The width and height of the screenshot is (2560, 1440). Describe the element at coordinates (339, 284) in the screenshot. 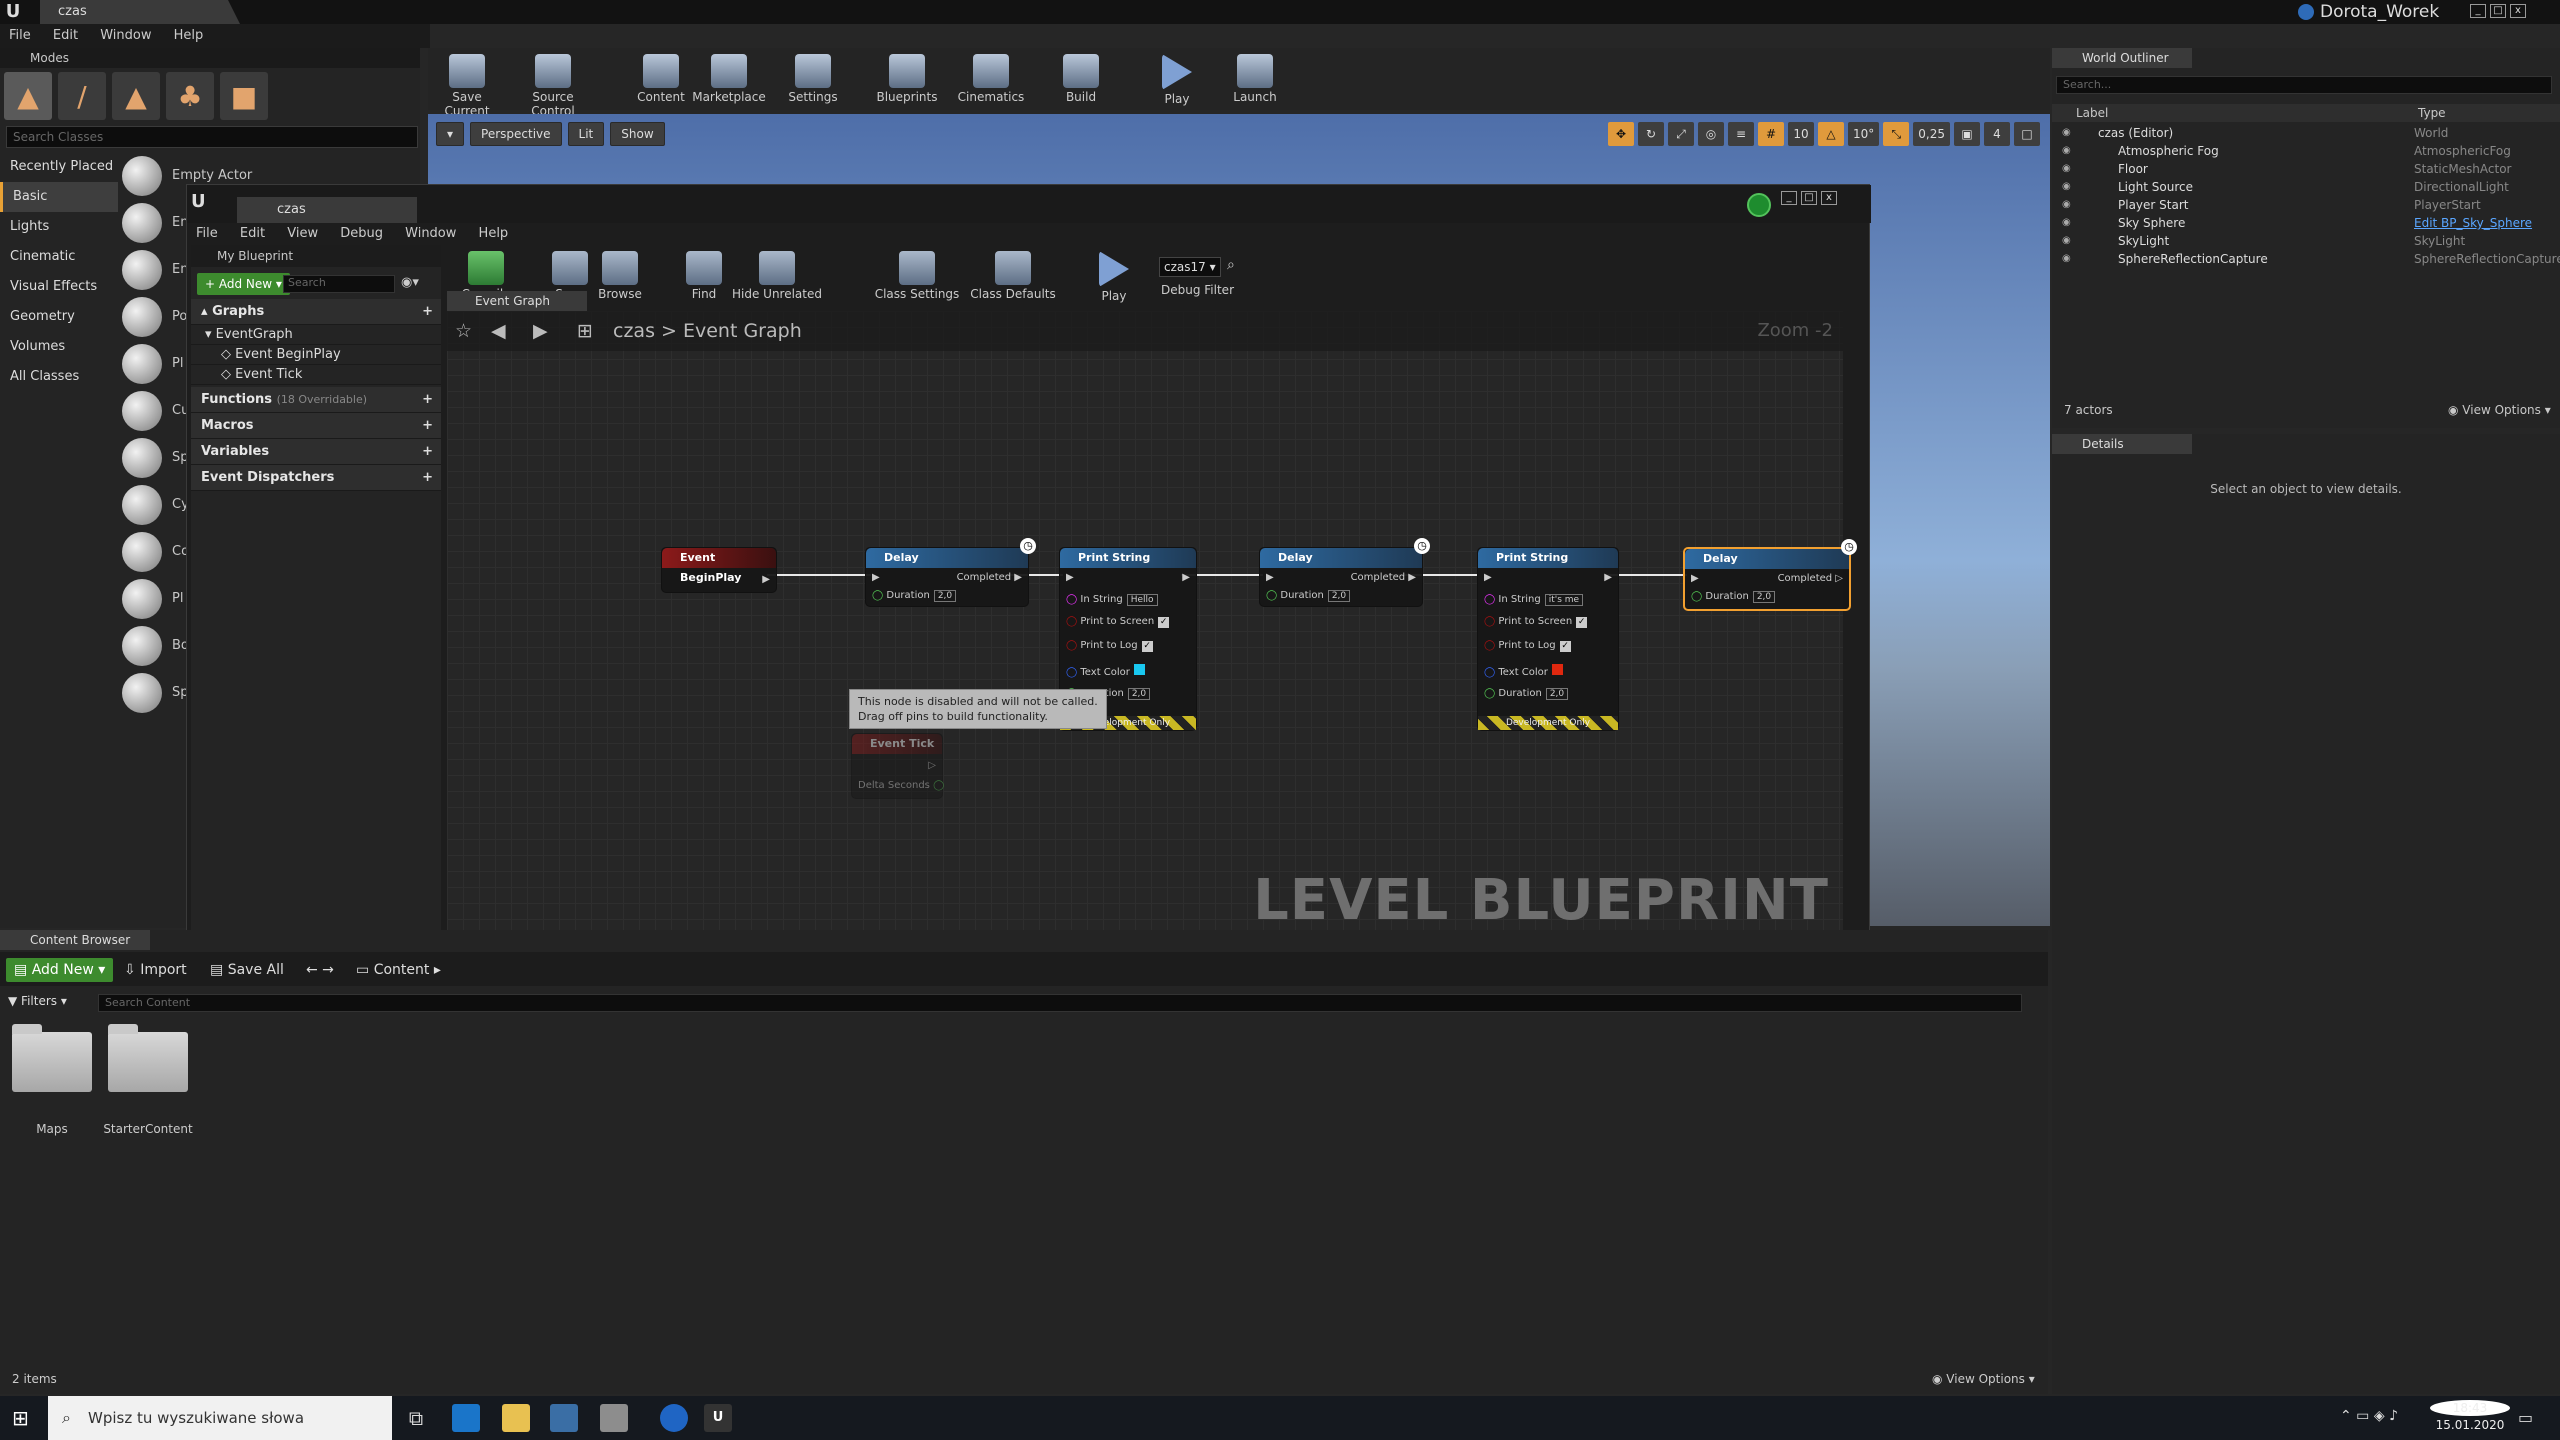

I see `bp-search-input: Search` at that location.